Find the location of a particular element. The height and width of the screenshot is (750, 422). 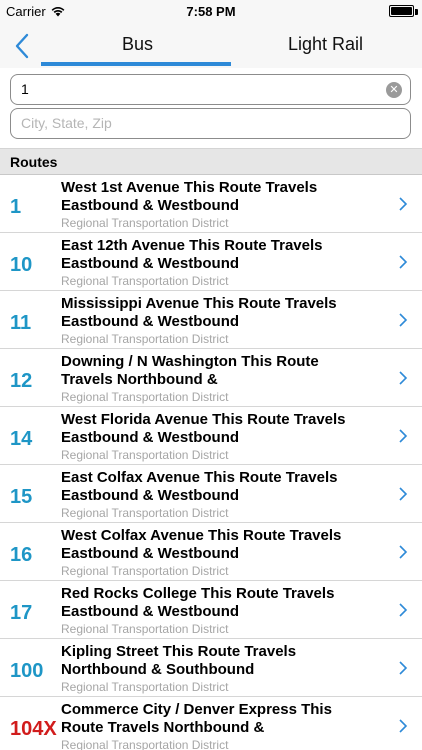

route-number: 104X is located at coordinates (33, 729).